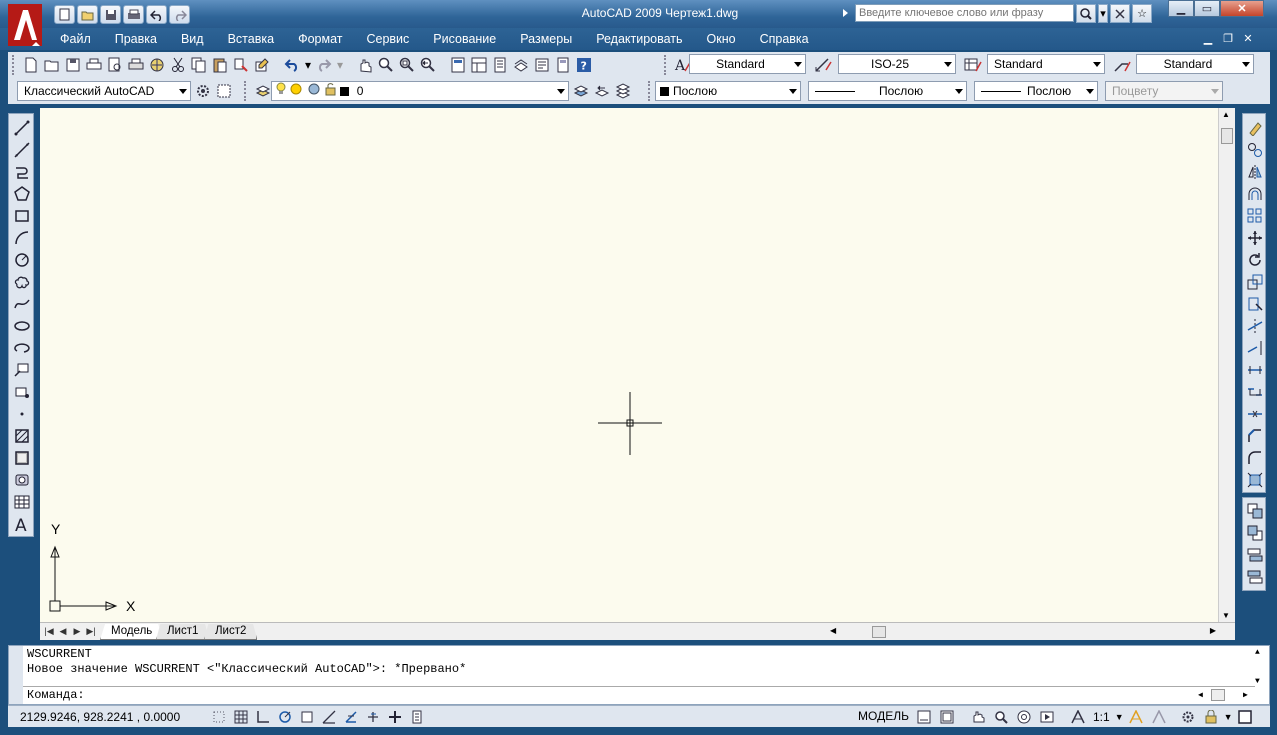 The image size is (1277, 735). Describe the element at coordinates (1226, 365) in the screenshot. I see `vertical-scrollbar: ▲ ▼` at that location.